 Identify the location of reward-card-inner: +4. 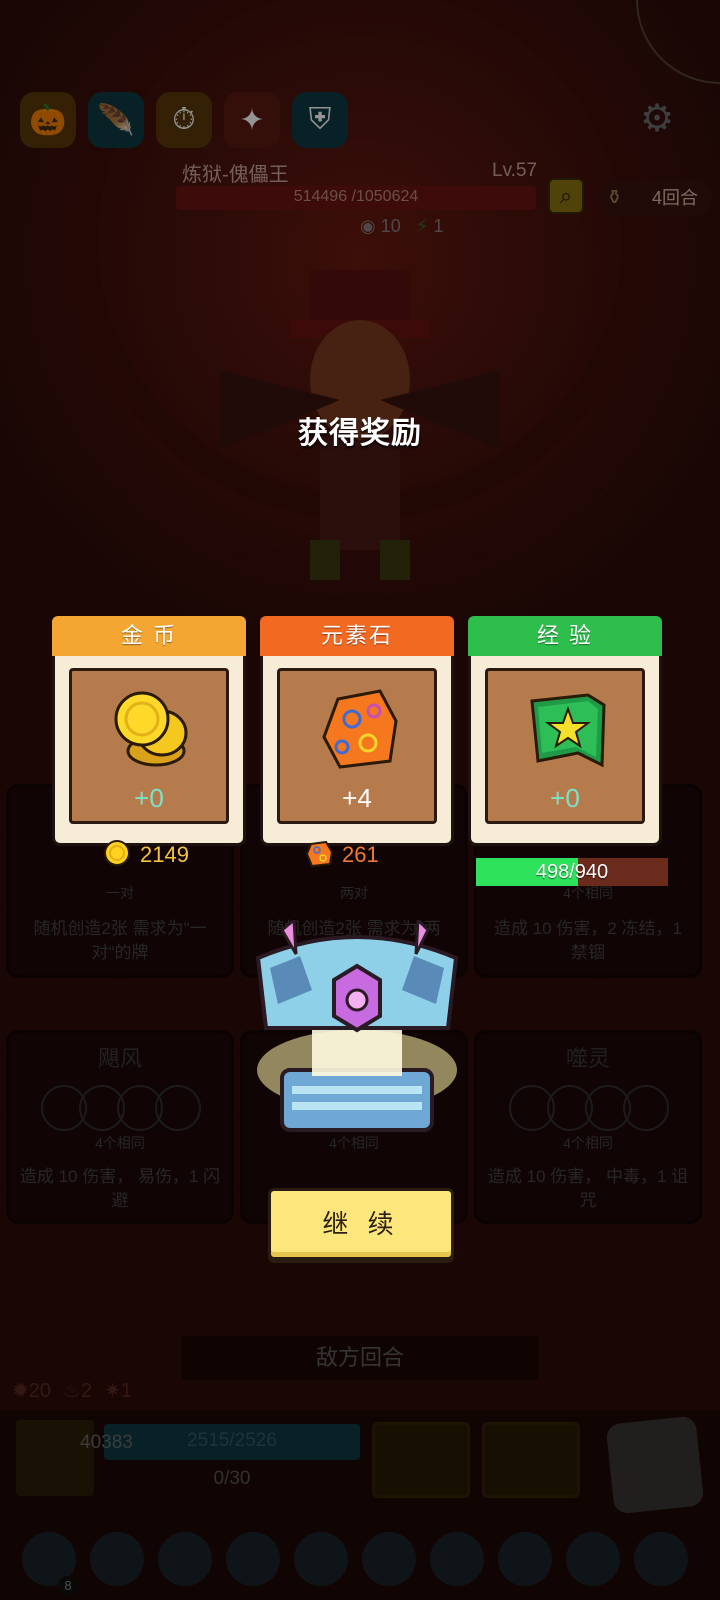
(357, 746).